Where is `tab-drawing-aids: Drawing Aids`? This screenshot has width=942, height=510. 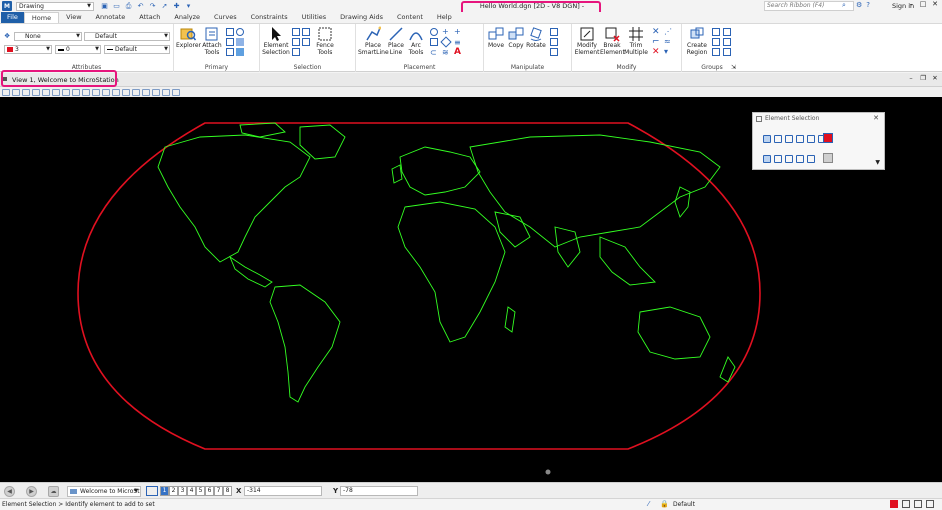 tab-drawing-aids: Drawing Aids is located at coordinates (361, 17).